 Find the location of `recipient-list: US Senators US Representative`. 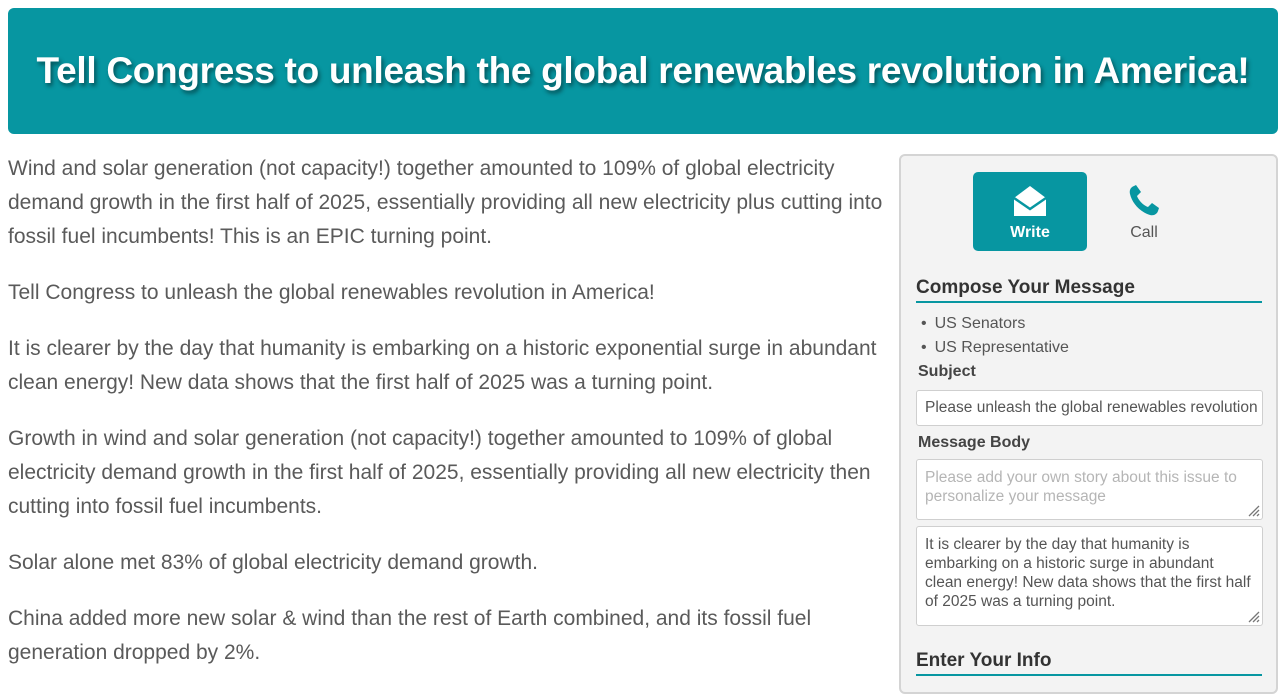

recipient-list: US Senators US Representative is located at coordinates (995, 336).